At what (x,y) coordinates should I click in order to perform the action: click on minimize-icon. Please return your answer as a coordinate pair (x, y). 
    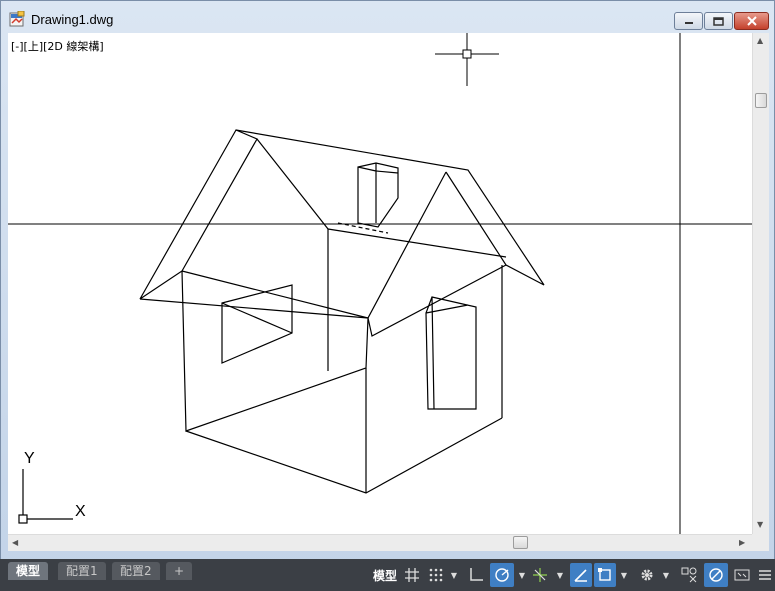
    Looking at the image, I should click on (688, 23).